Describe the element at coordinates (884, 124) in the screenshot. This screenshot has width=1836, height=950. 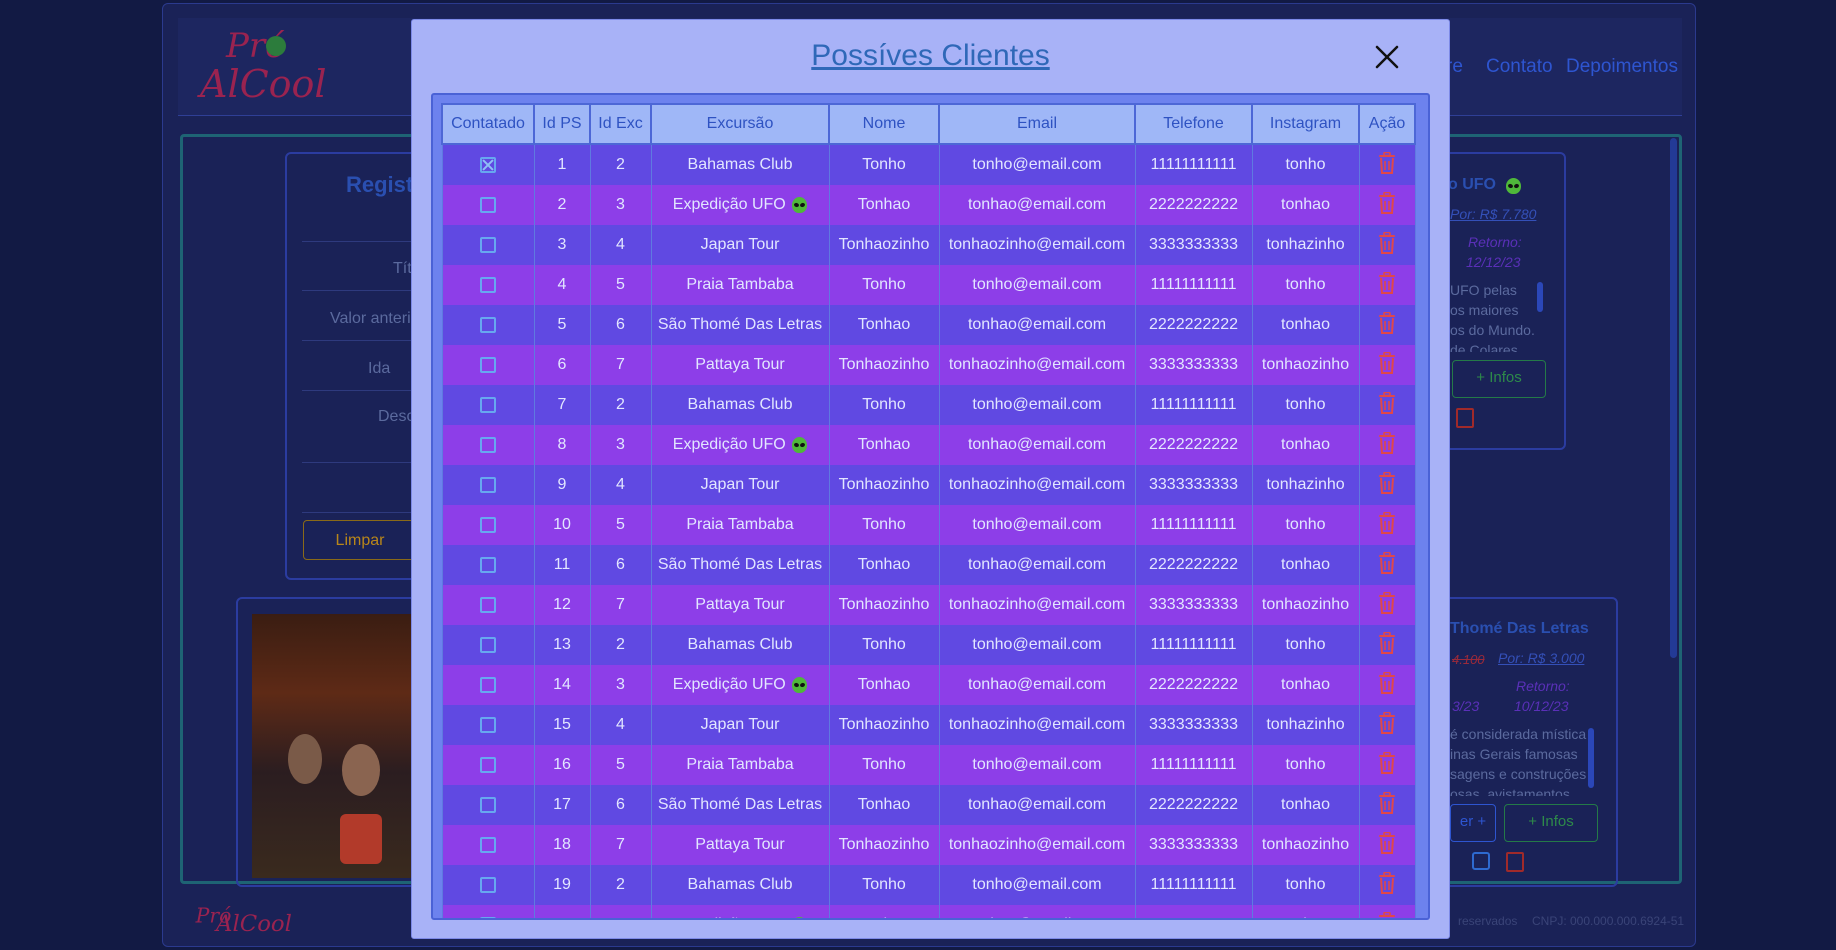
I see `col-header-nome: Nome` at that location.